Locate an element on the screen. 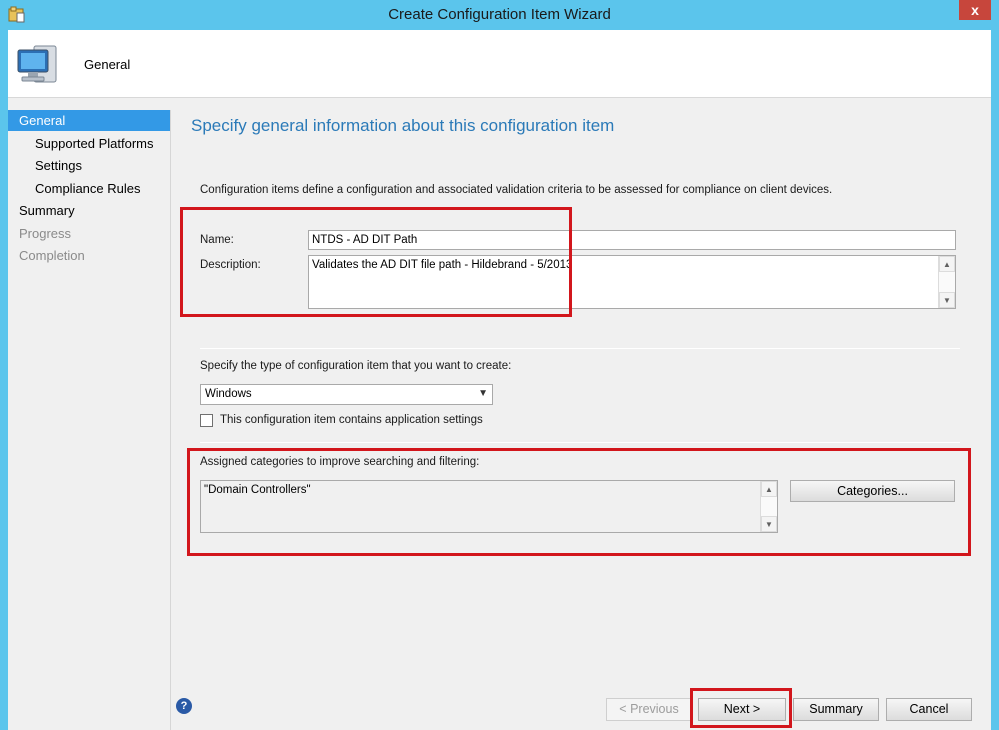 The width and height of the screenshot is (999, 730). description-scrollbar: ▲ ▼ is located at coordinates (946, 282).